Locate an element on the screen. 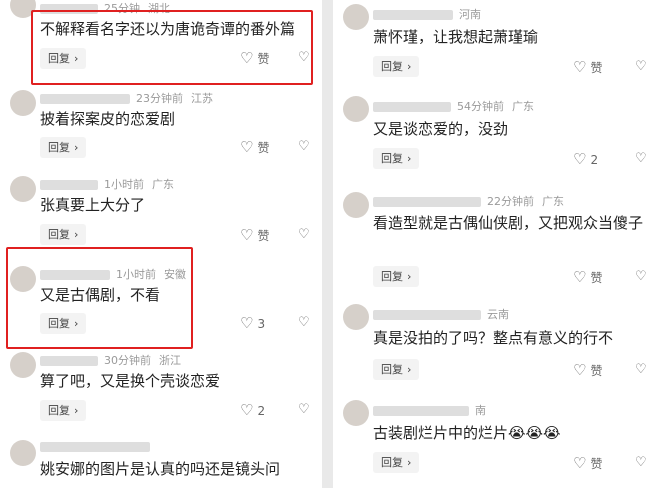 The height and width of the screenshot is (488, 660). comment-meta: 1小时前 广东 is located at coordinates (107, 183).